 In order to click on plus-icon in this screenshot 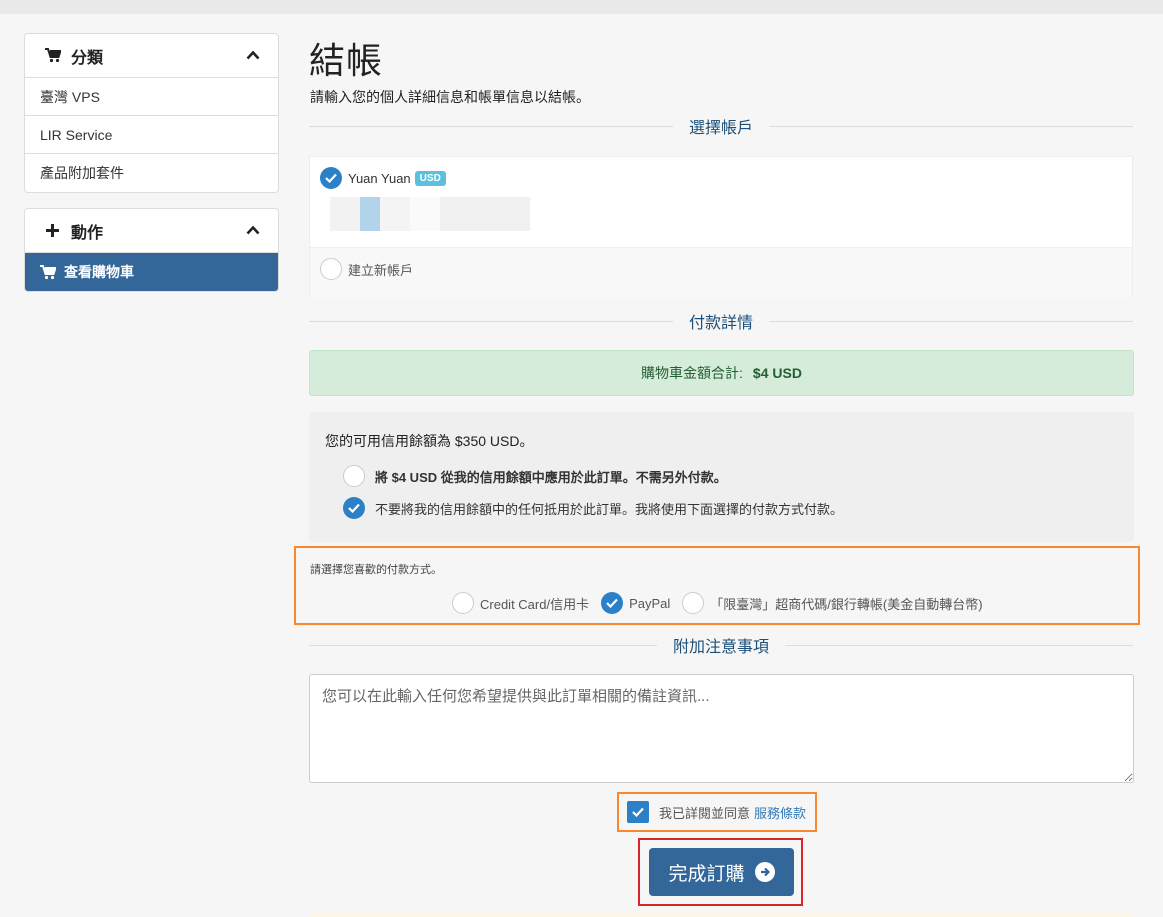, I will do `click(54, 230)`.